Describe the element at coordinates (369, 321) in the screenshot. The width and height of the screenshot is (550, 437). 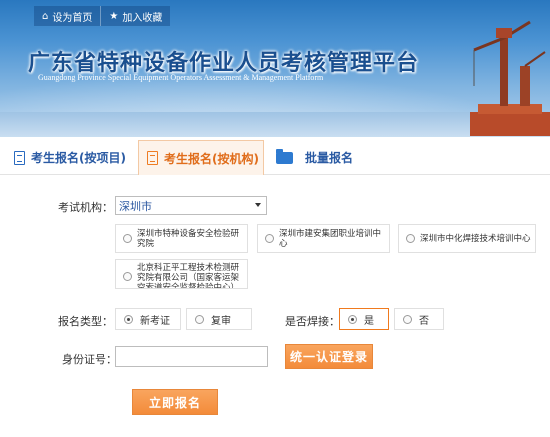
I see `welding-yes-label: 是` at that location.